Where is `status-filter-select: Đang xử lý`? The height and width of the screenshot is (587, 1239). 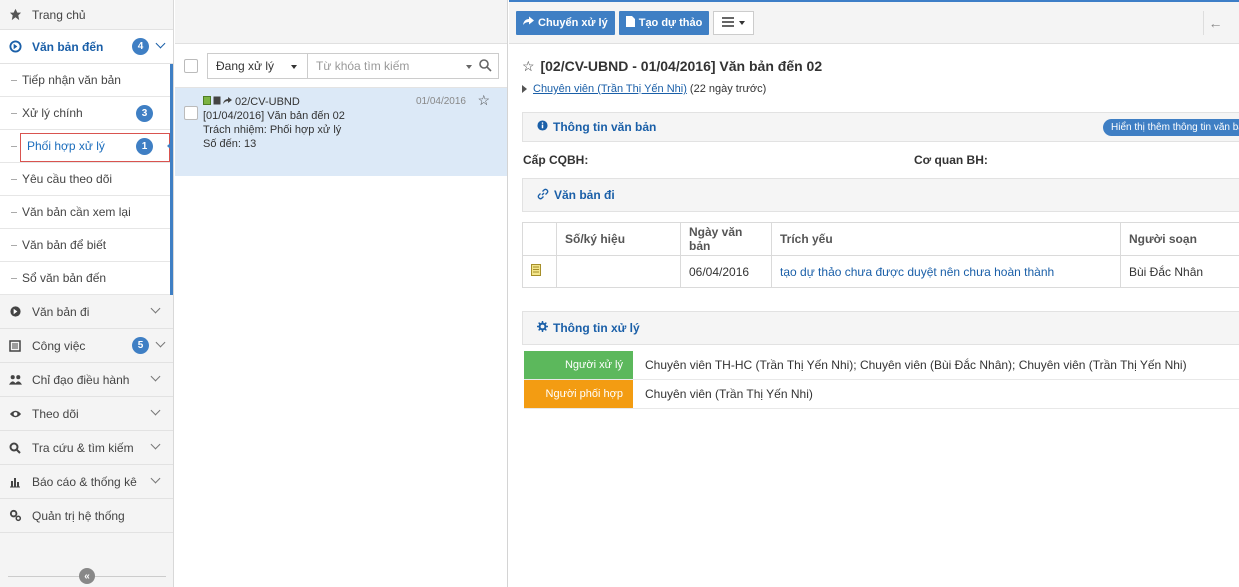
status-filter-select: Đang xử lý is located at coordinates (257, 65).